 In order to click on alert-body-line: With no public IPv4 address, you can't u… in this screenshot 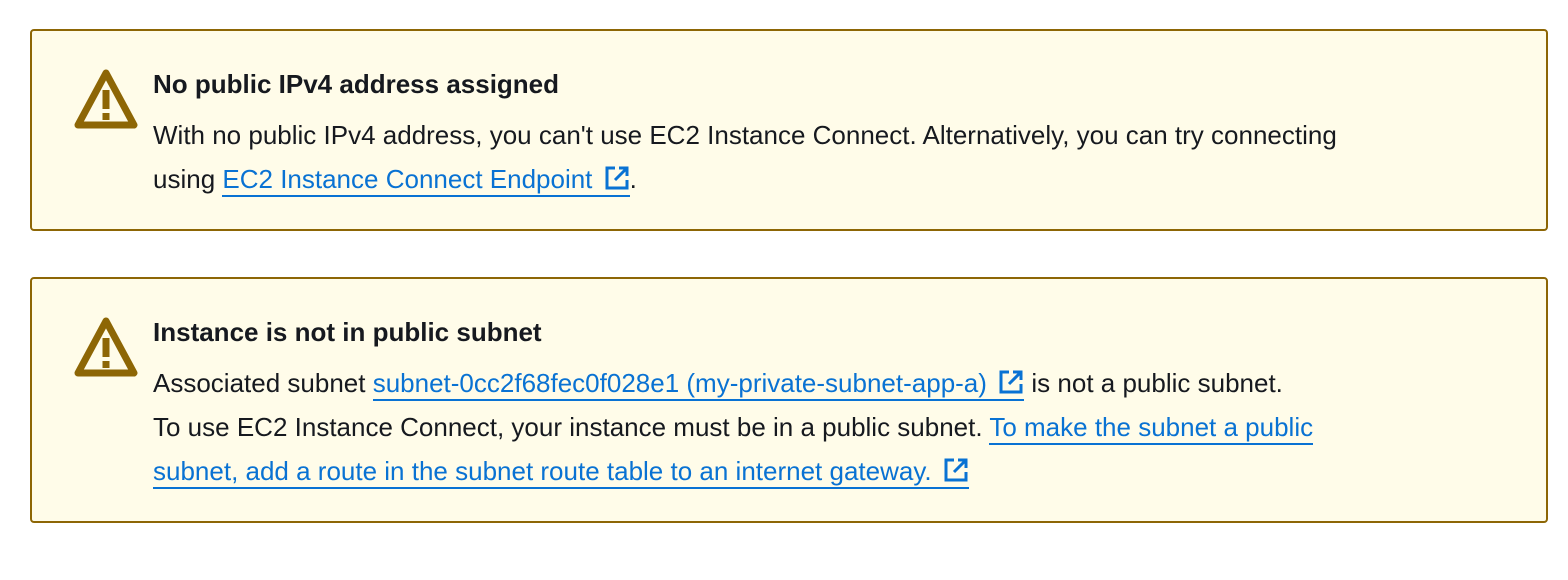, I will do `click(745, 135)`.